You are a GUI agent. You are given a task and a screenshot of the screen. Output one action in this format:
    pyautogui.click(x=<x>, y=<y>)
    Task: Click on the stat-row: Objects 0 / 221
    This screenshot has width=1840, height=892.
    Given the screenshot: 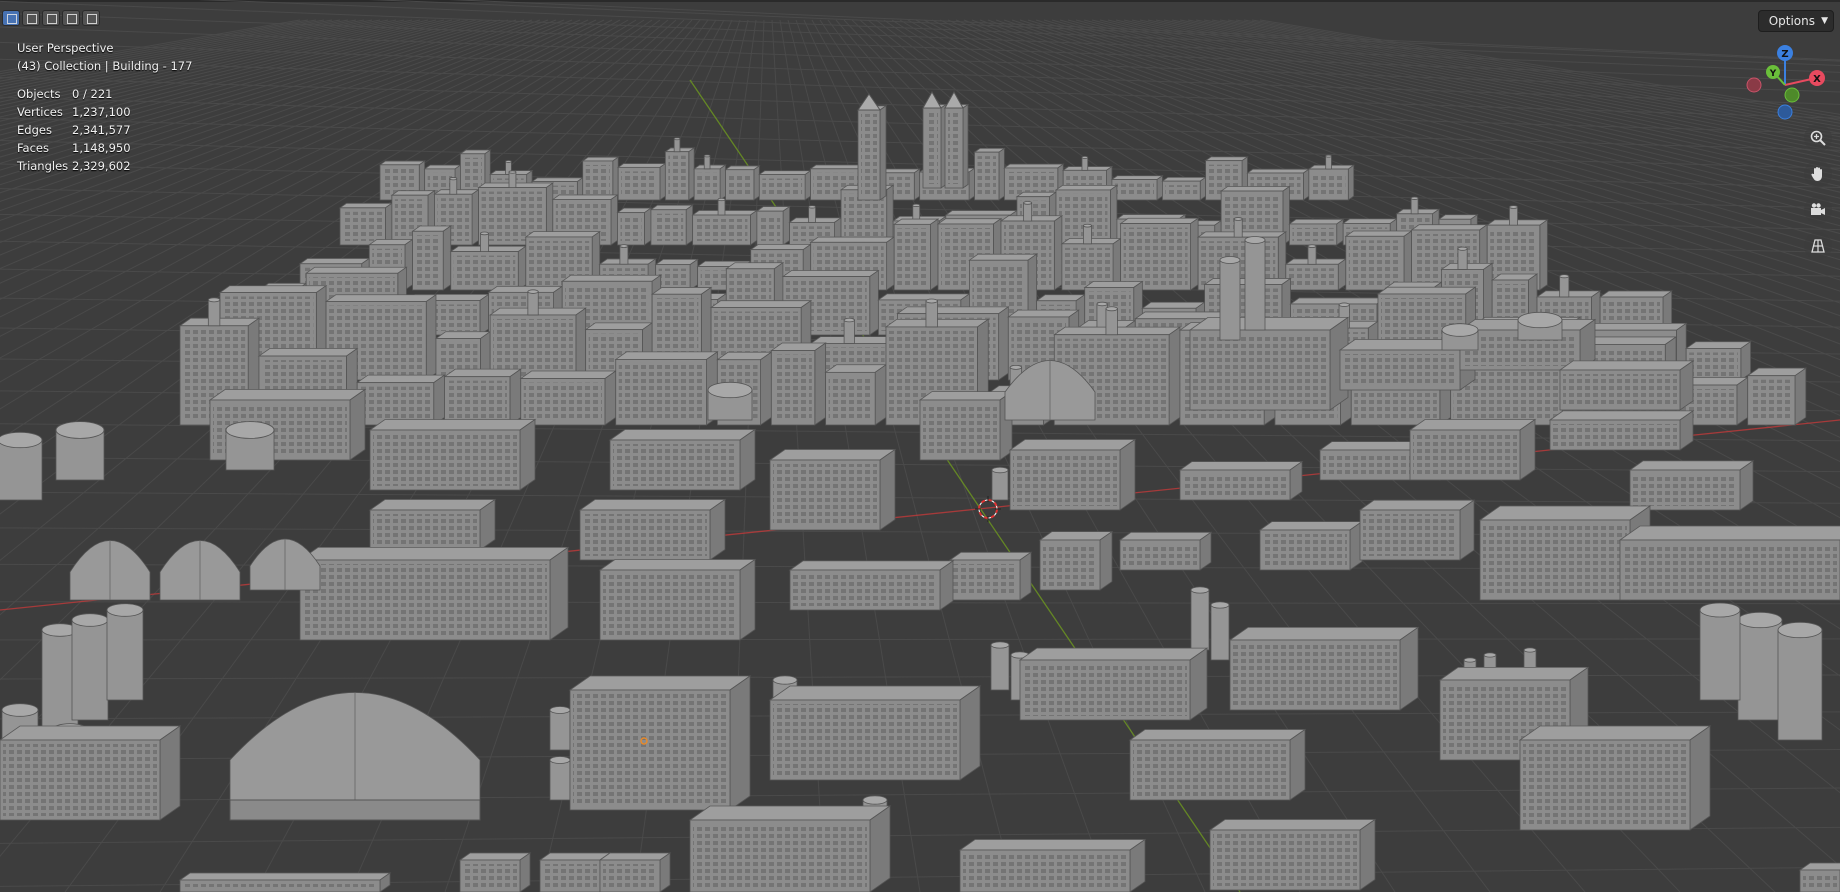 What is the action you would take?
    pyautogui.click(x=104, y=94)
    